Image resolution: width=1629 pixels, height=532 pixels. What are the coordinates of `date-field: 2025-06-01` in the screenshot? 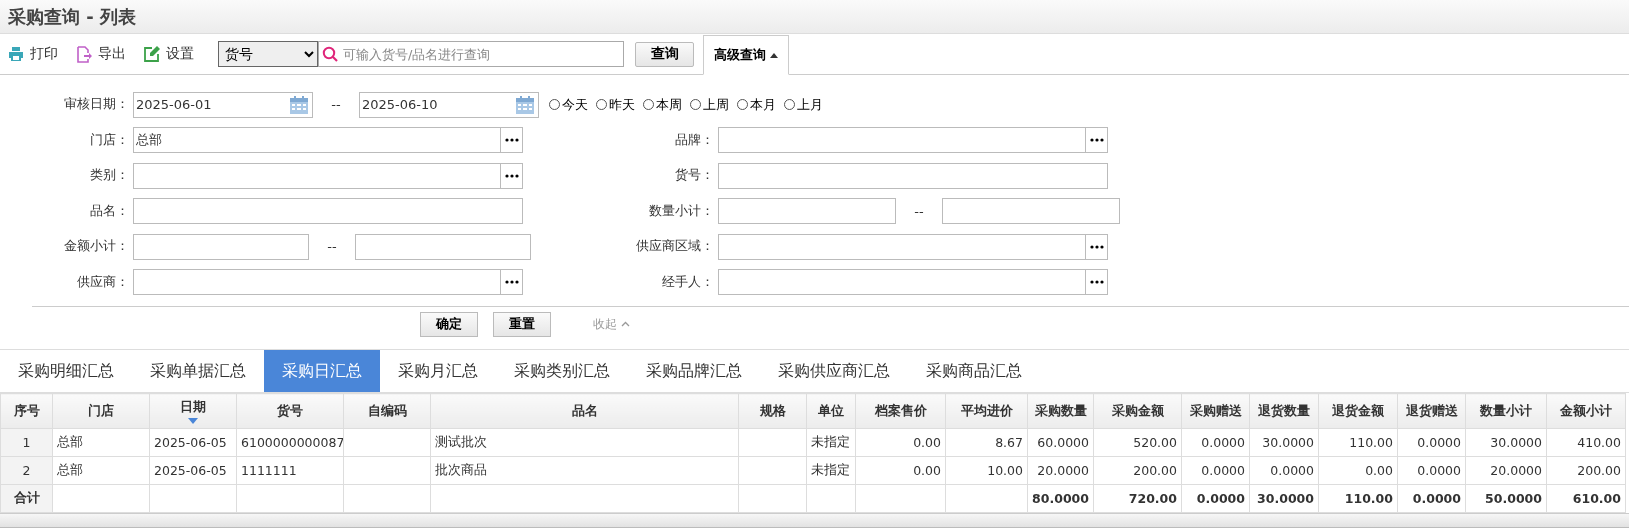 It's located at (223, 104).